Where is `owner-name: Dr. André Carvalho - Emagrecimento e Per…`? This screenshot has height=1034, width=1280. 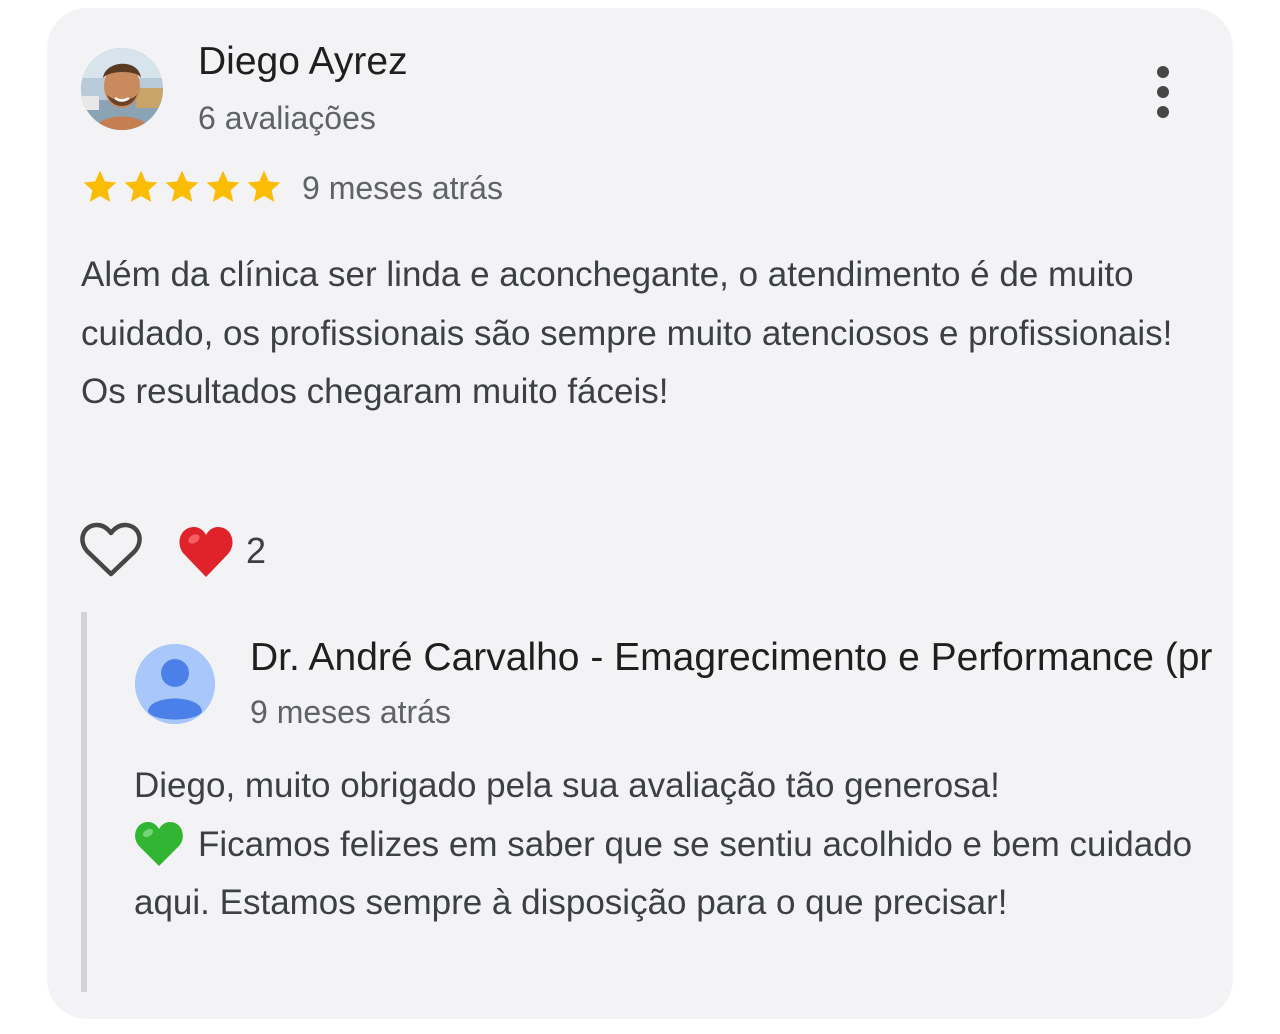
owner-name: Dr. André Carvalho - Emagrecimento e Per… is located at coordinates (731, 658).